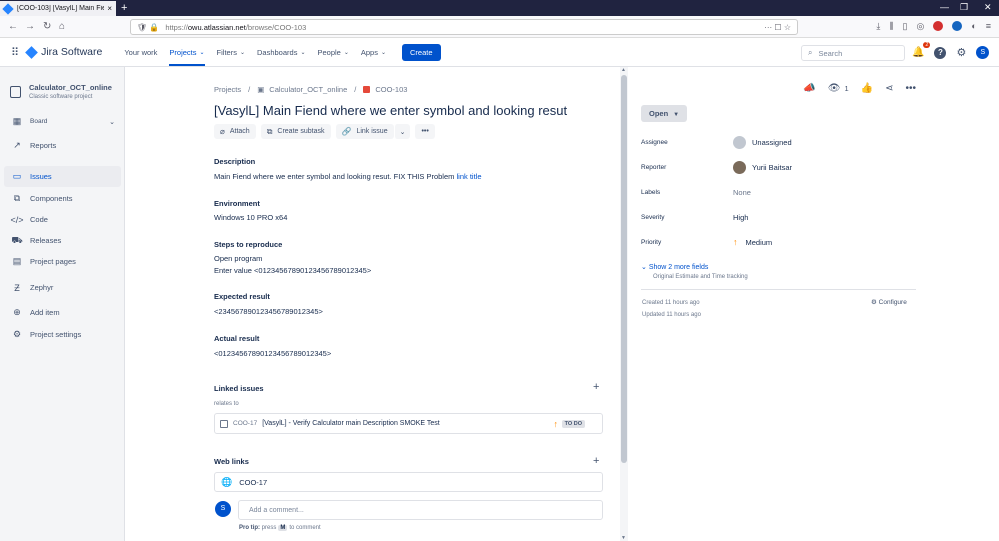 The image size is (999, 541). What do you see at coordinates (468, 176) in the screenshot?
I see `description-link: link title` at bounding box center [468, 176].